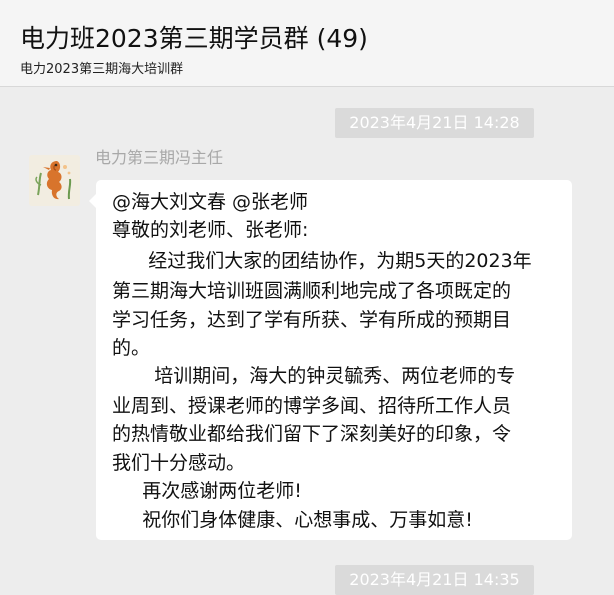 The width and height of the screenshot is (614, 595). What do you see at coordinates (207, 491) in the screenshot?
I see `message-line: 再次感谢两位老师!` at bounding box center [207, 491].